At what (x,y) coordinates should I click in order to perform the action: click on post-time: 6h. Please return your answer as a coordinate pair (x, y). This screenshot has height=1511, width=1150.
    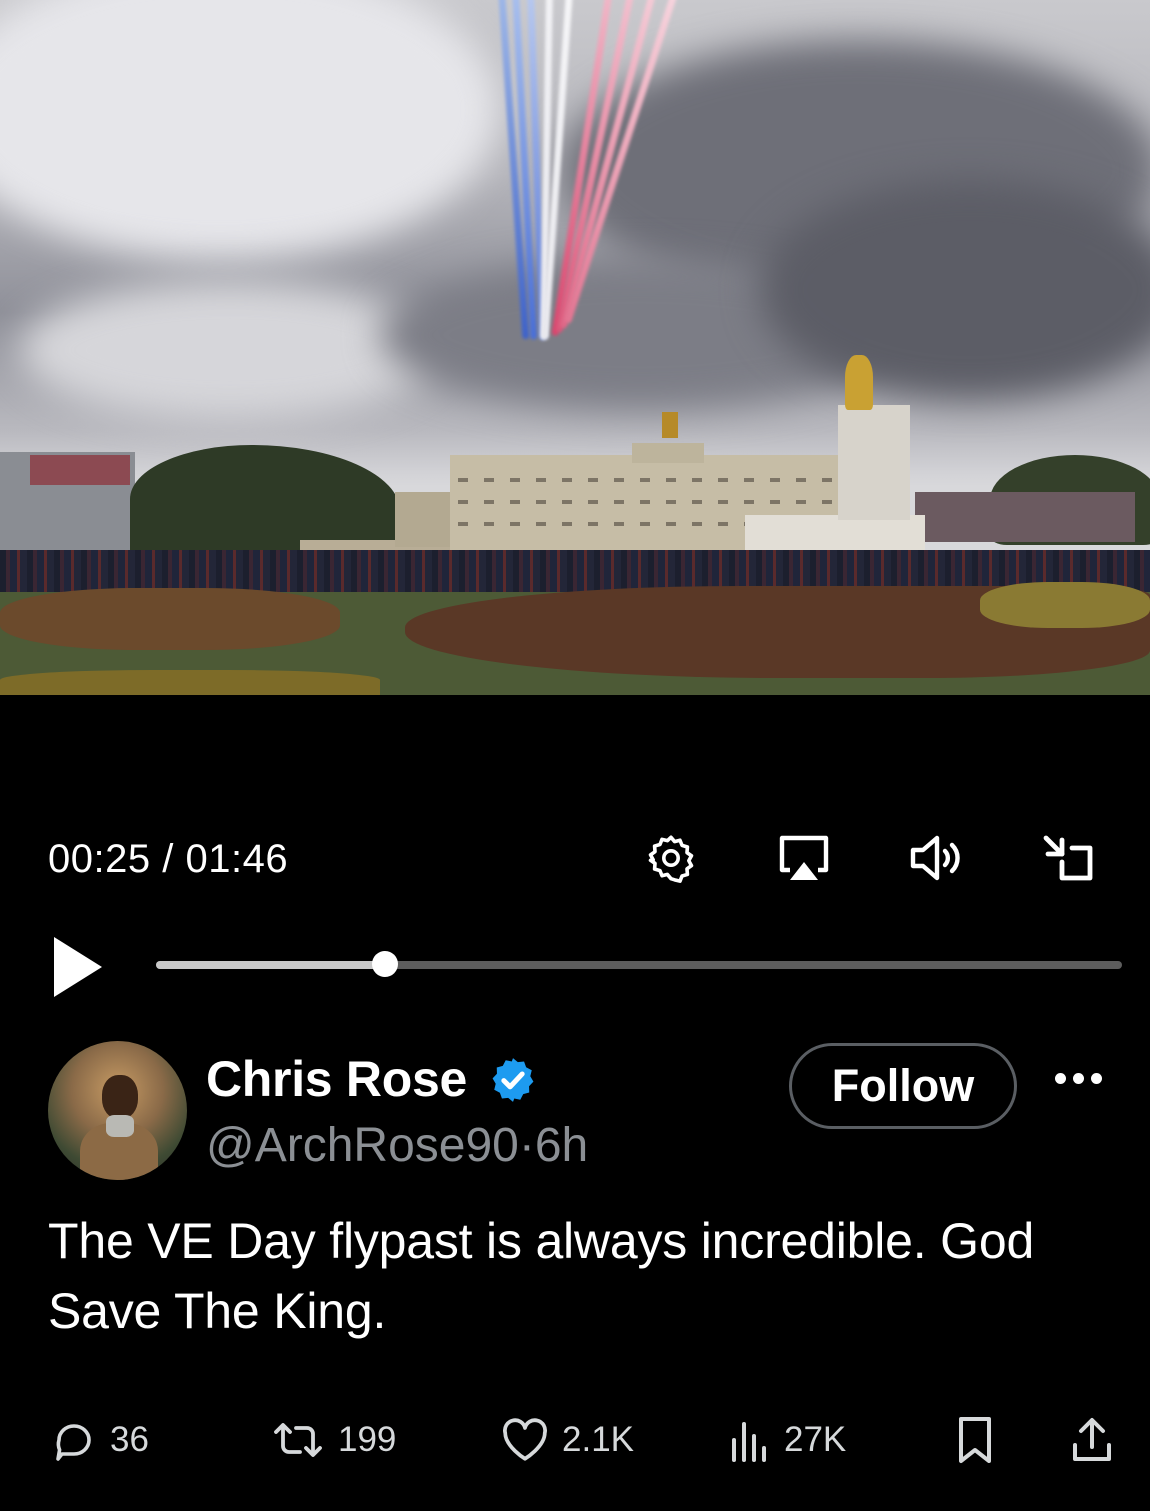
    Looking at the image, I should click on (561, 1145).